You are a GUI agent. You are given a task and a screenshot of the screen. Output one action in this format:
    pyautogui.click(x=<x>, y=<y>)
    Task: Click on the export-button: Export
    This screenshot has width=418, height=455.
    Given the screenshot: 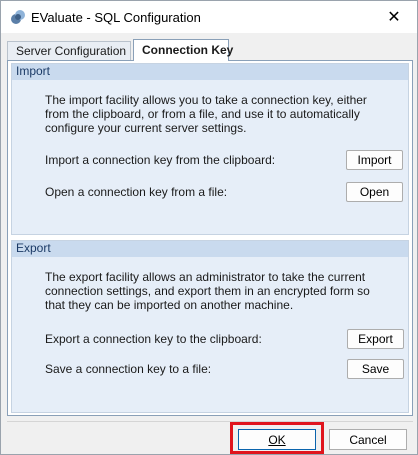 What is the action you would take?
    pyautogui.click(x=375, y=339)
    